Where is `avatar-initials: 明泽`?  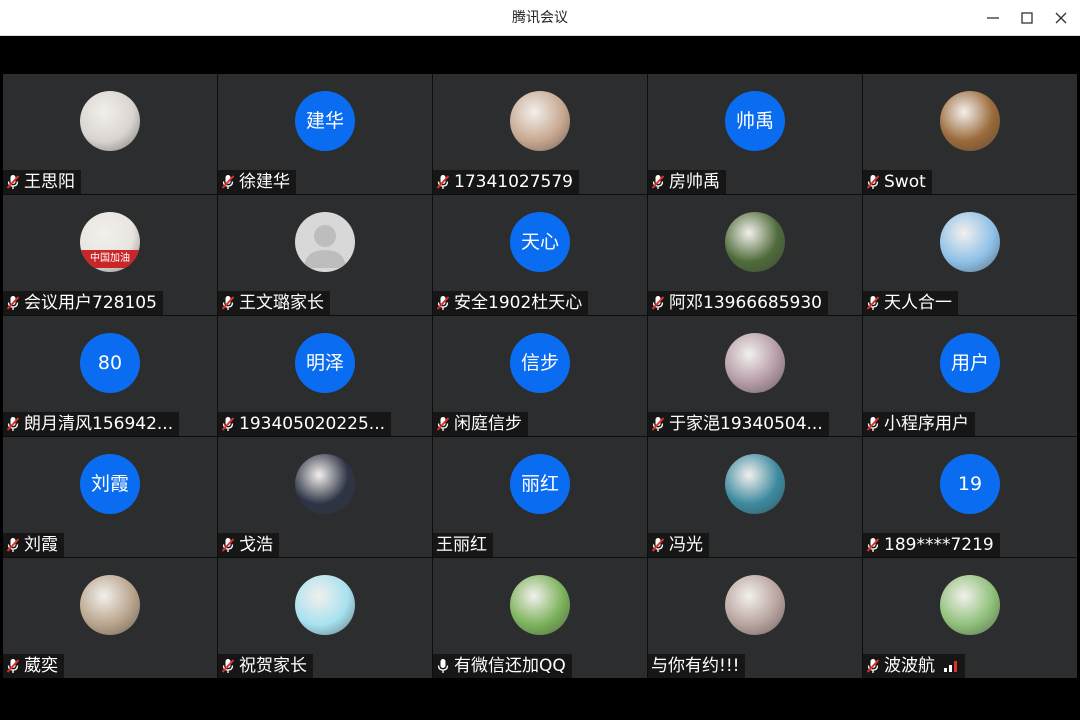
avatar-initials: 明泽 is located at coordinates (325, 363).